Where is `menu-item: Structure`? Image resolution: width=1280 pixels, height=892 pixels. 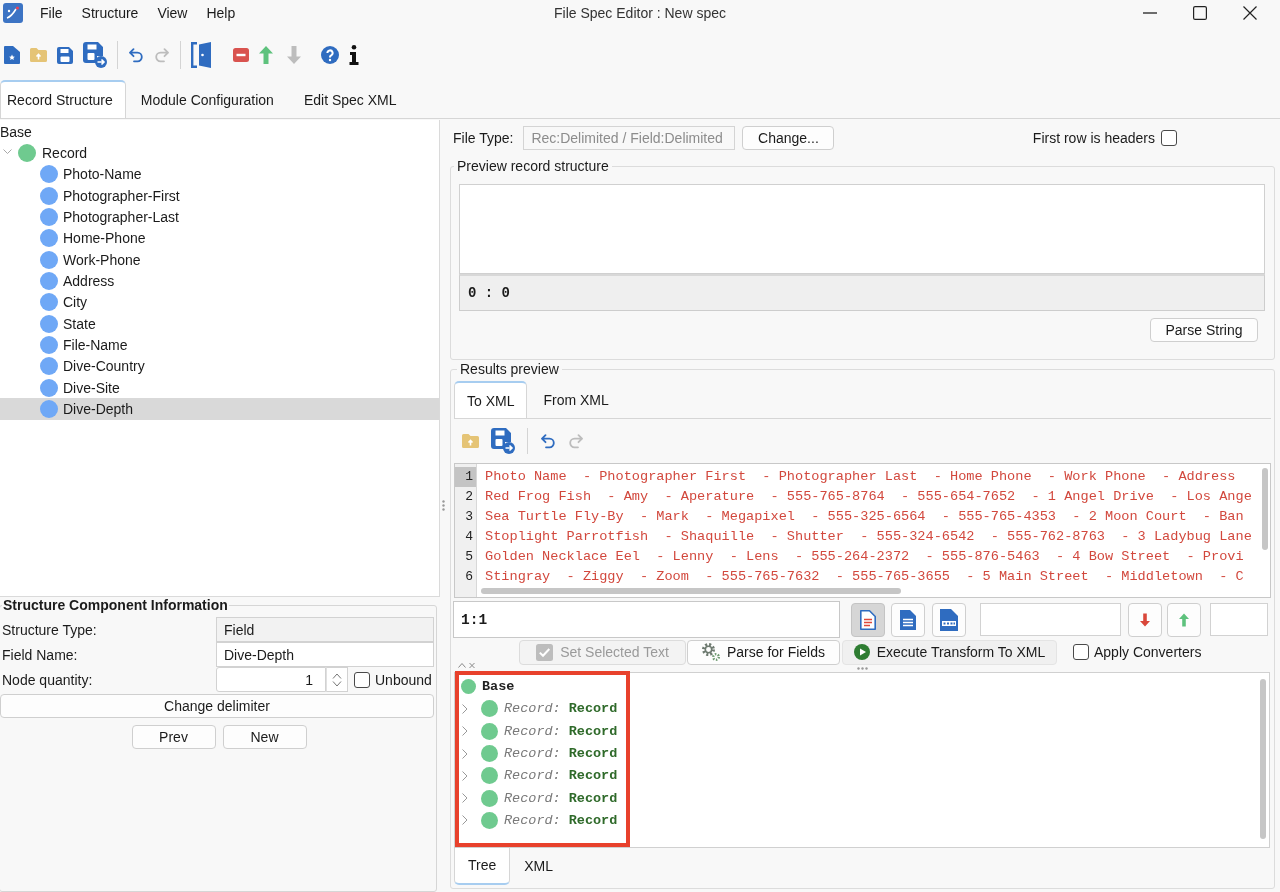
menu-item: Structure is located at coordinates (110, 12).